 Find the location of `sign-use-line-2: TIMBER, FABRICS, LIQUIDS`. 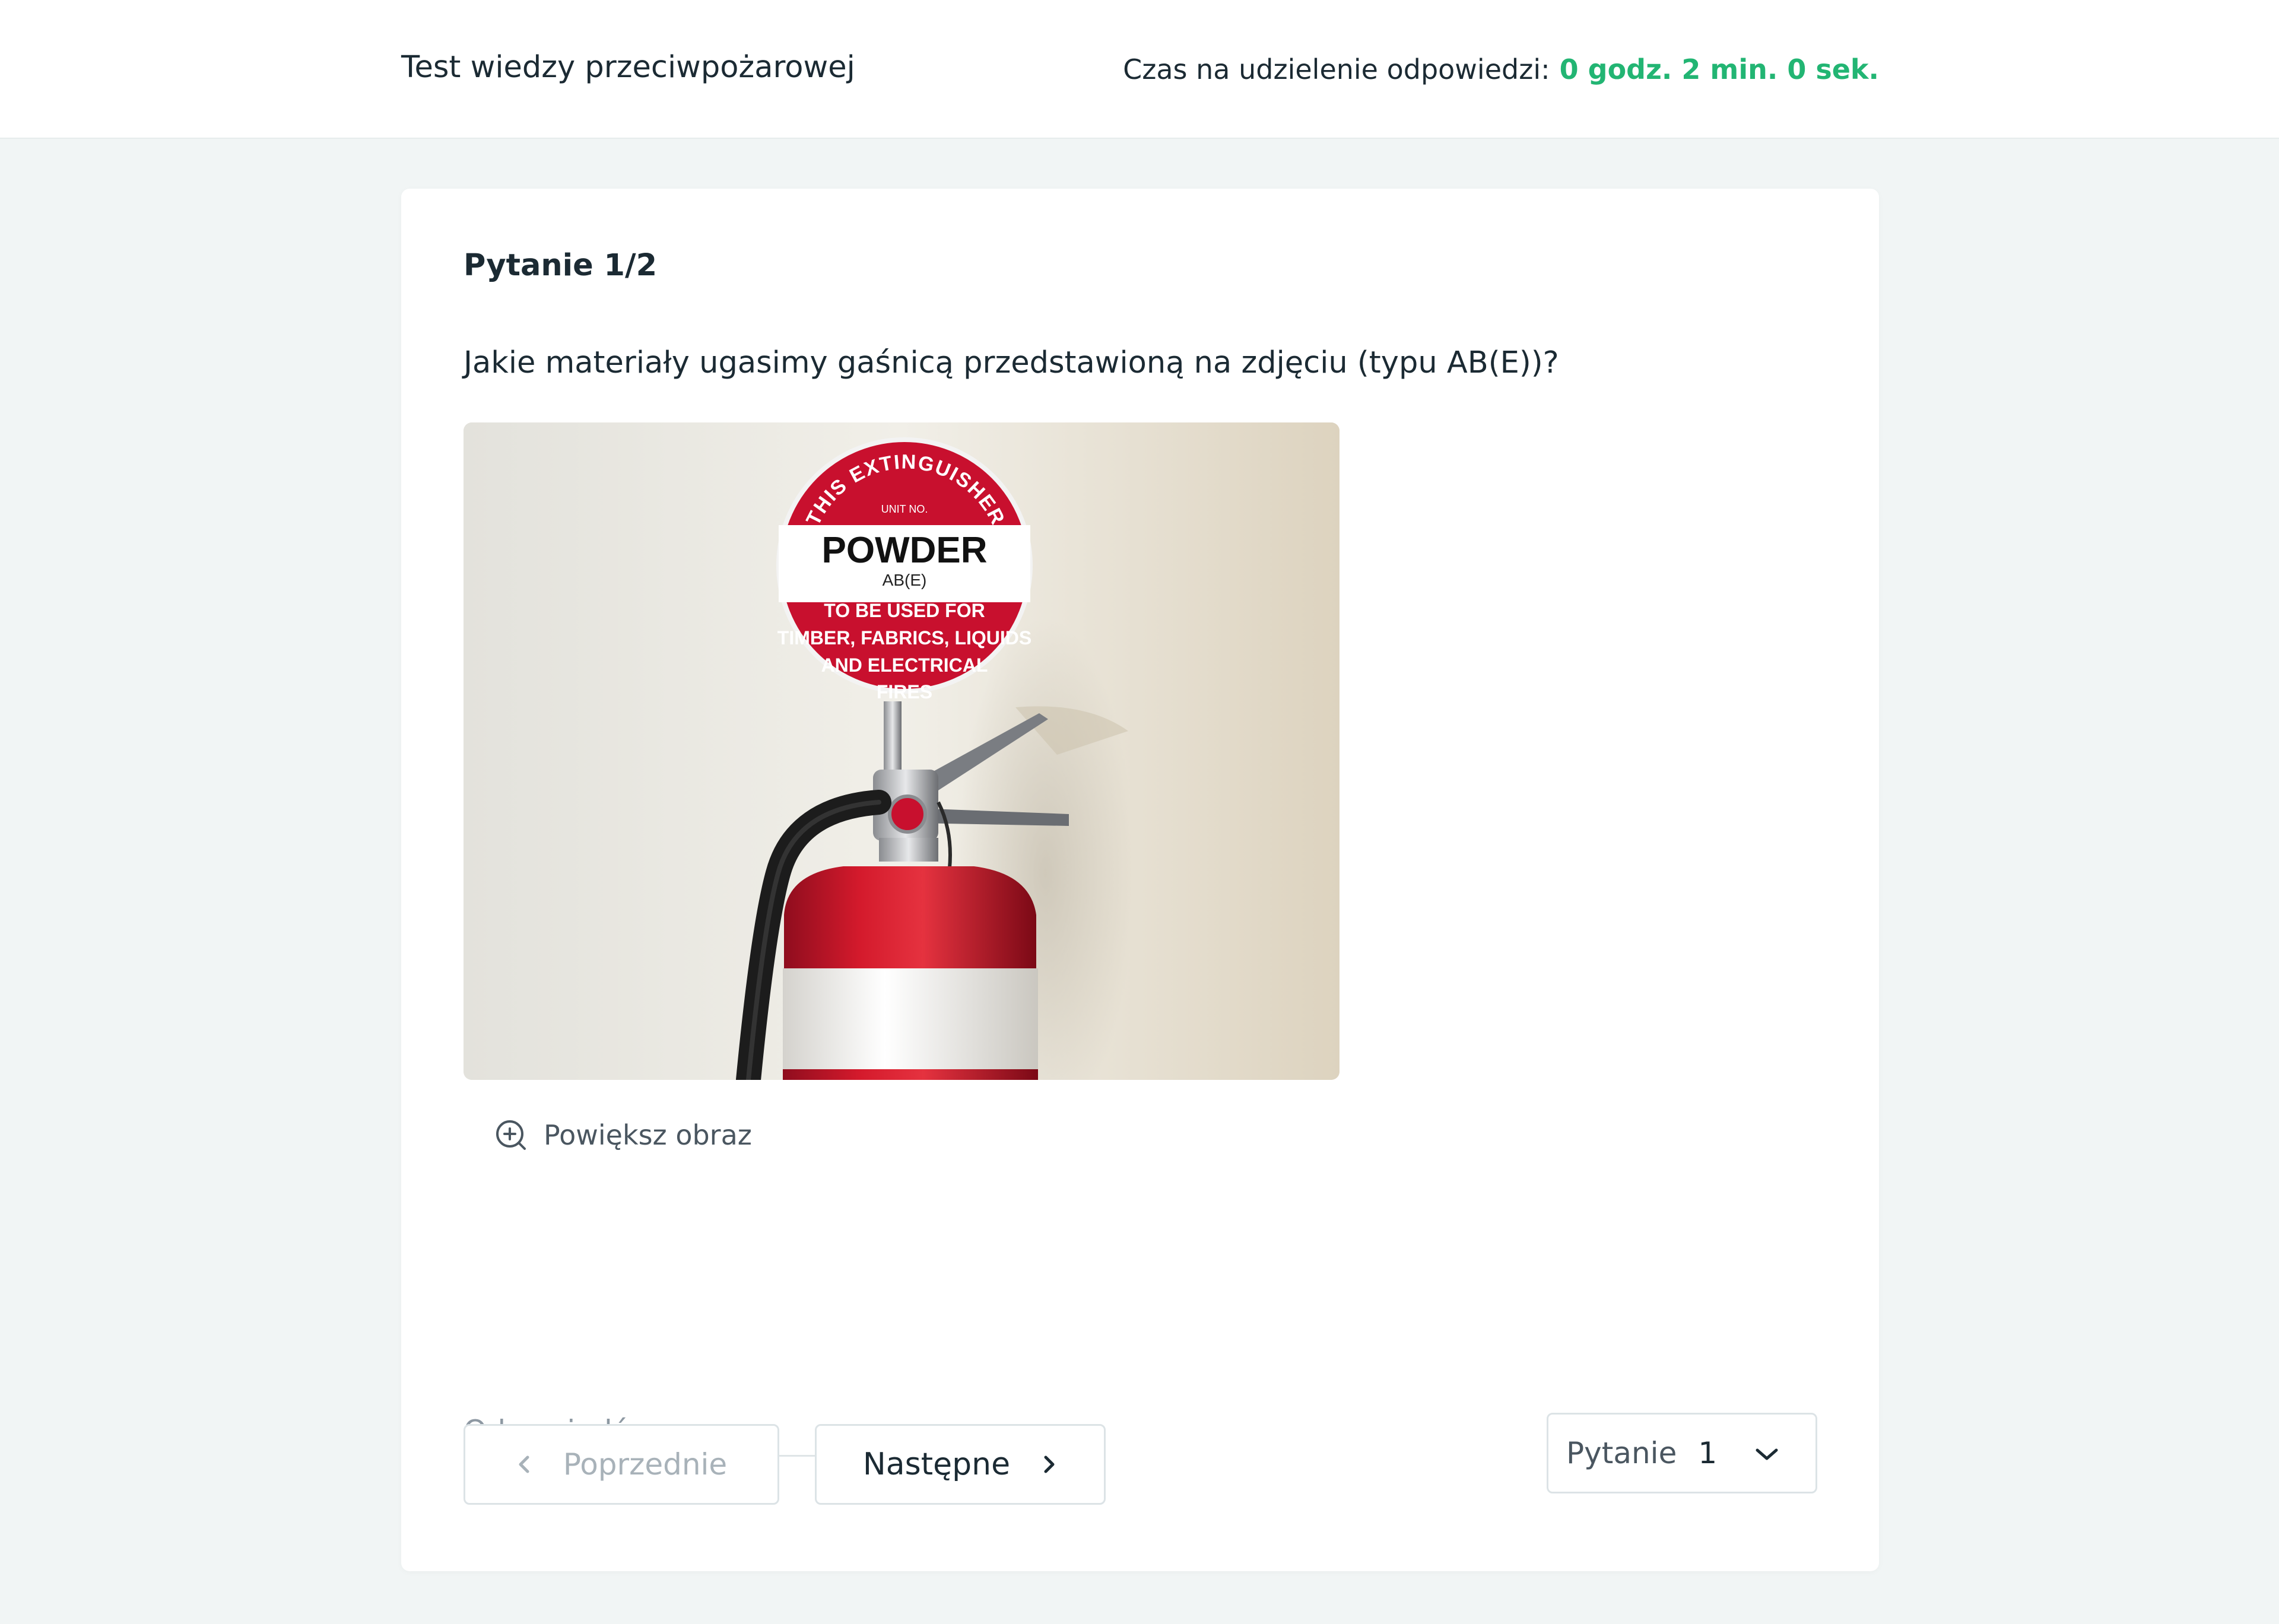

sign-use-line-2: TIMBER, FABRICS, LIQUIDS is located at coordinates (904, 638).